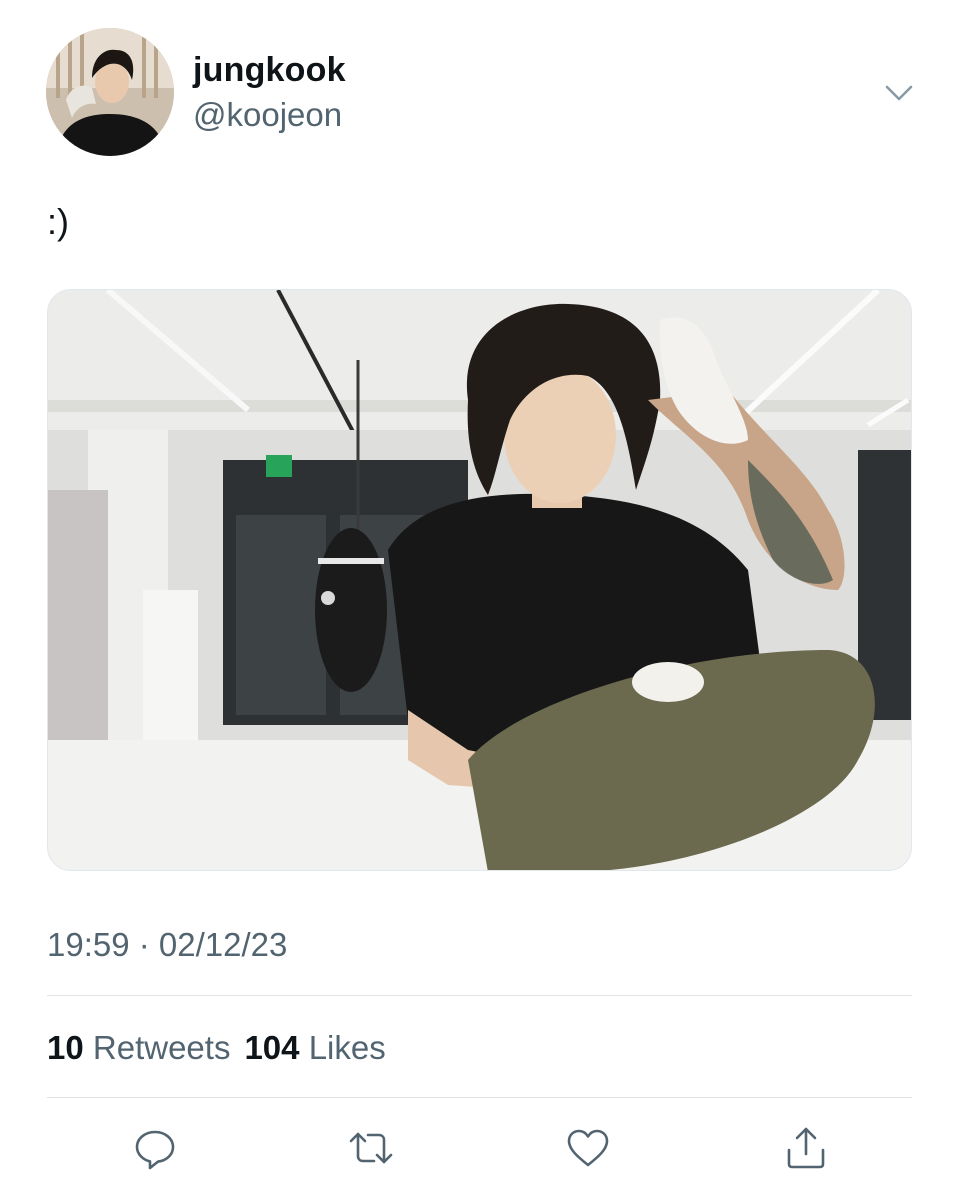  I want to click on reply-icon, so click(155, 1148).